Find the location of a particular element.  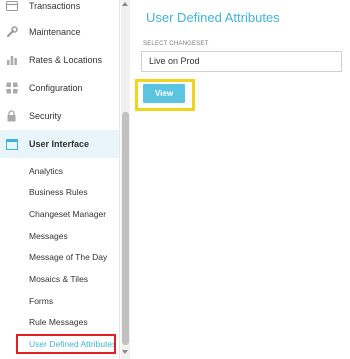

view-button: View is located at coordinates (164, 93).